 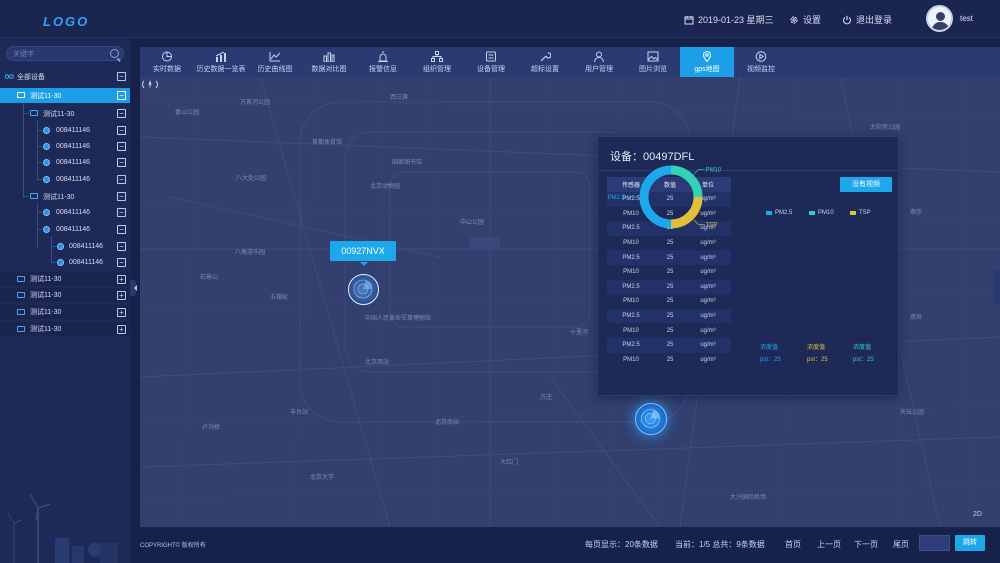 What do you see at coordinates (329, 57) in the screenshot?
I see `bar-chart-icon` at bounding box center [329, 57].